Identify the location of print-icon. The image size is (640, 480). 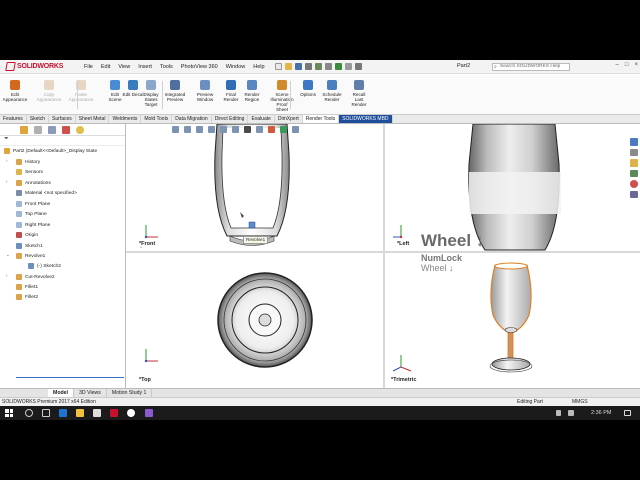
(308, 66).